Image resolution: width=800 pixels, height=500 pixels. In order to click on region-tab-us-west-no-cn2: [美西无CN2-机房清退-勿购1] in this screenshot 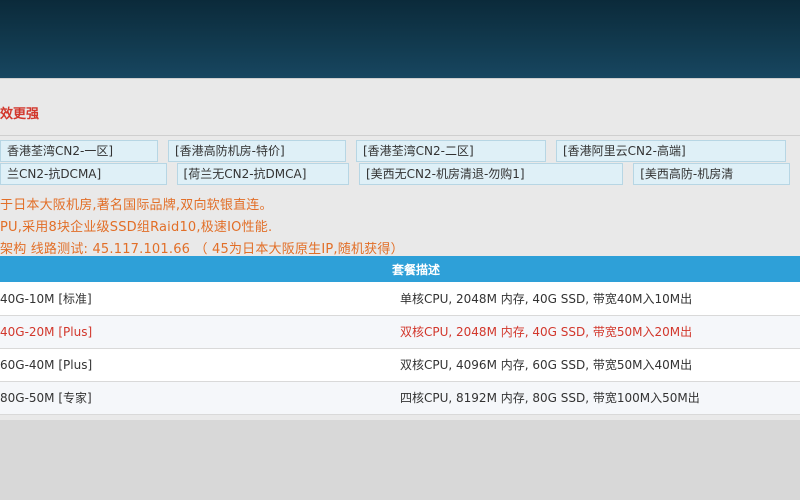, I will do `click(491, 174)`.